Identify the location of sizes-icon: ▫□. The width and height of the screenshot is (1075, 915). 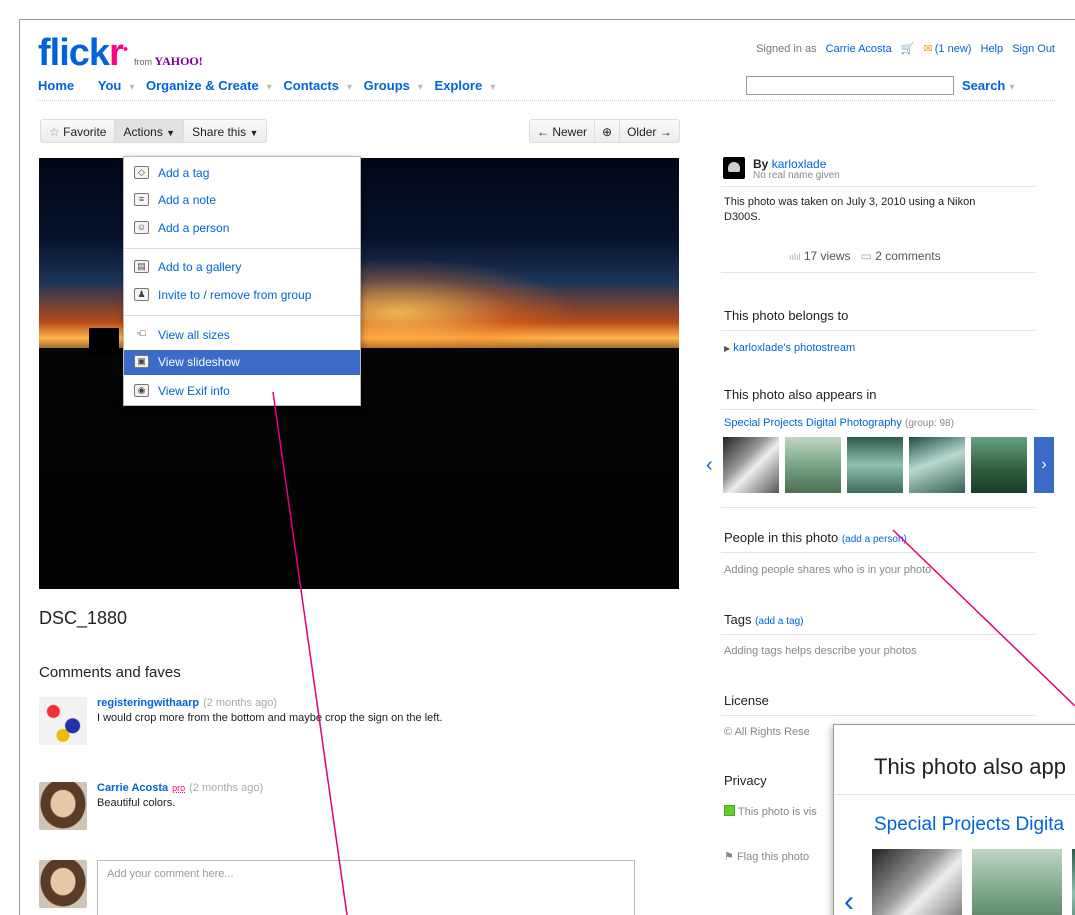
(141, 333).